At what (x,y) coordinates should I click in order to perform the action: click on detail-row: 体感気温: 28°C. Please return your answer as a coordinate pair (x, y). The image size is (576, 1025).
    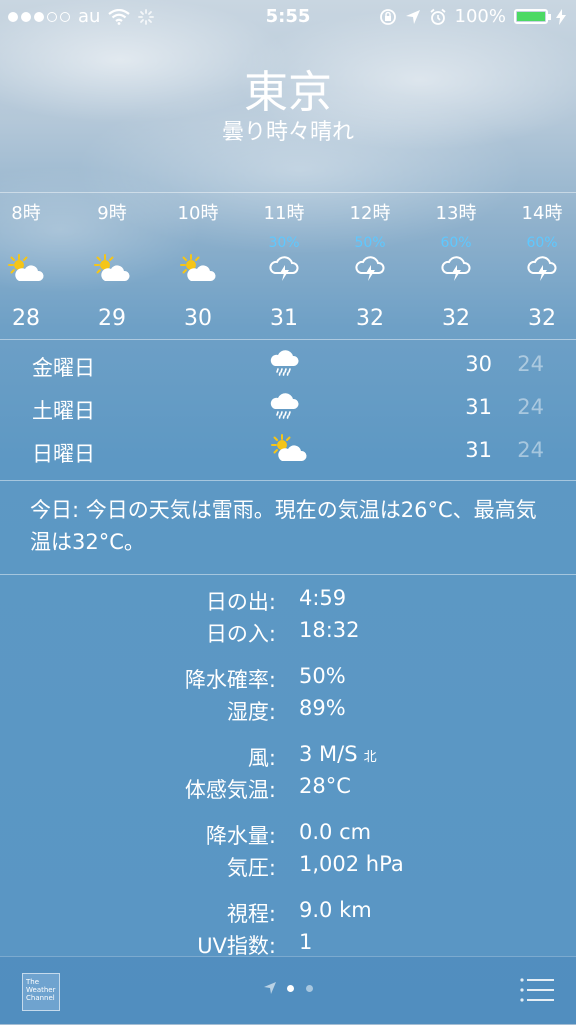
    Looking at the image, I should click on (288, 790).